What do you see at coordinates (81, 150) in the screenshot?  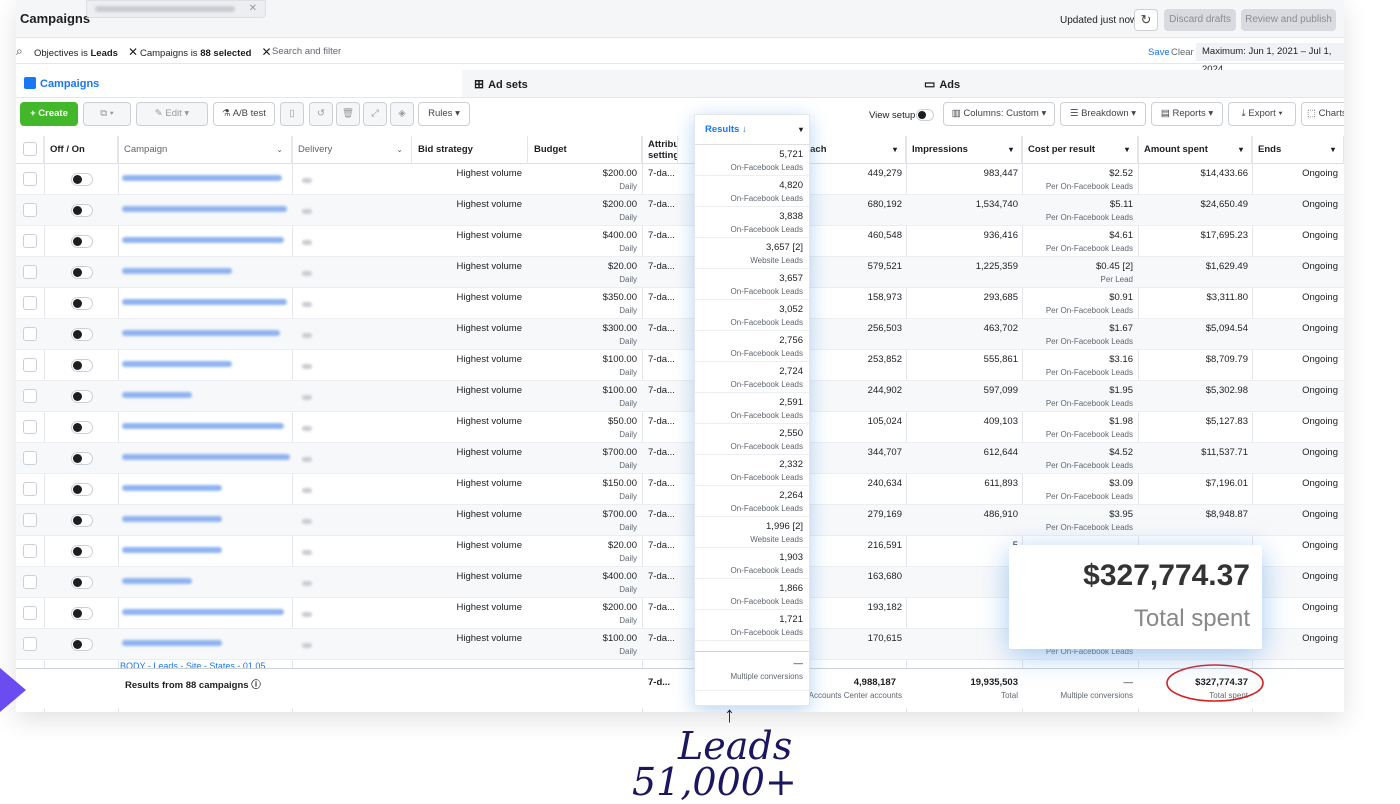 I see `col-offon: Off / On` at bounding box center [81, 150].